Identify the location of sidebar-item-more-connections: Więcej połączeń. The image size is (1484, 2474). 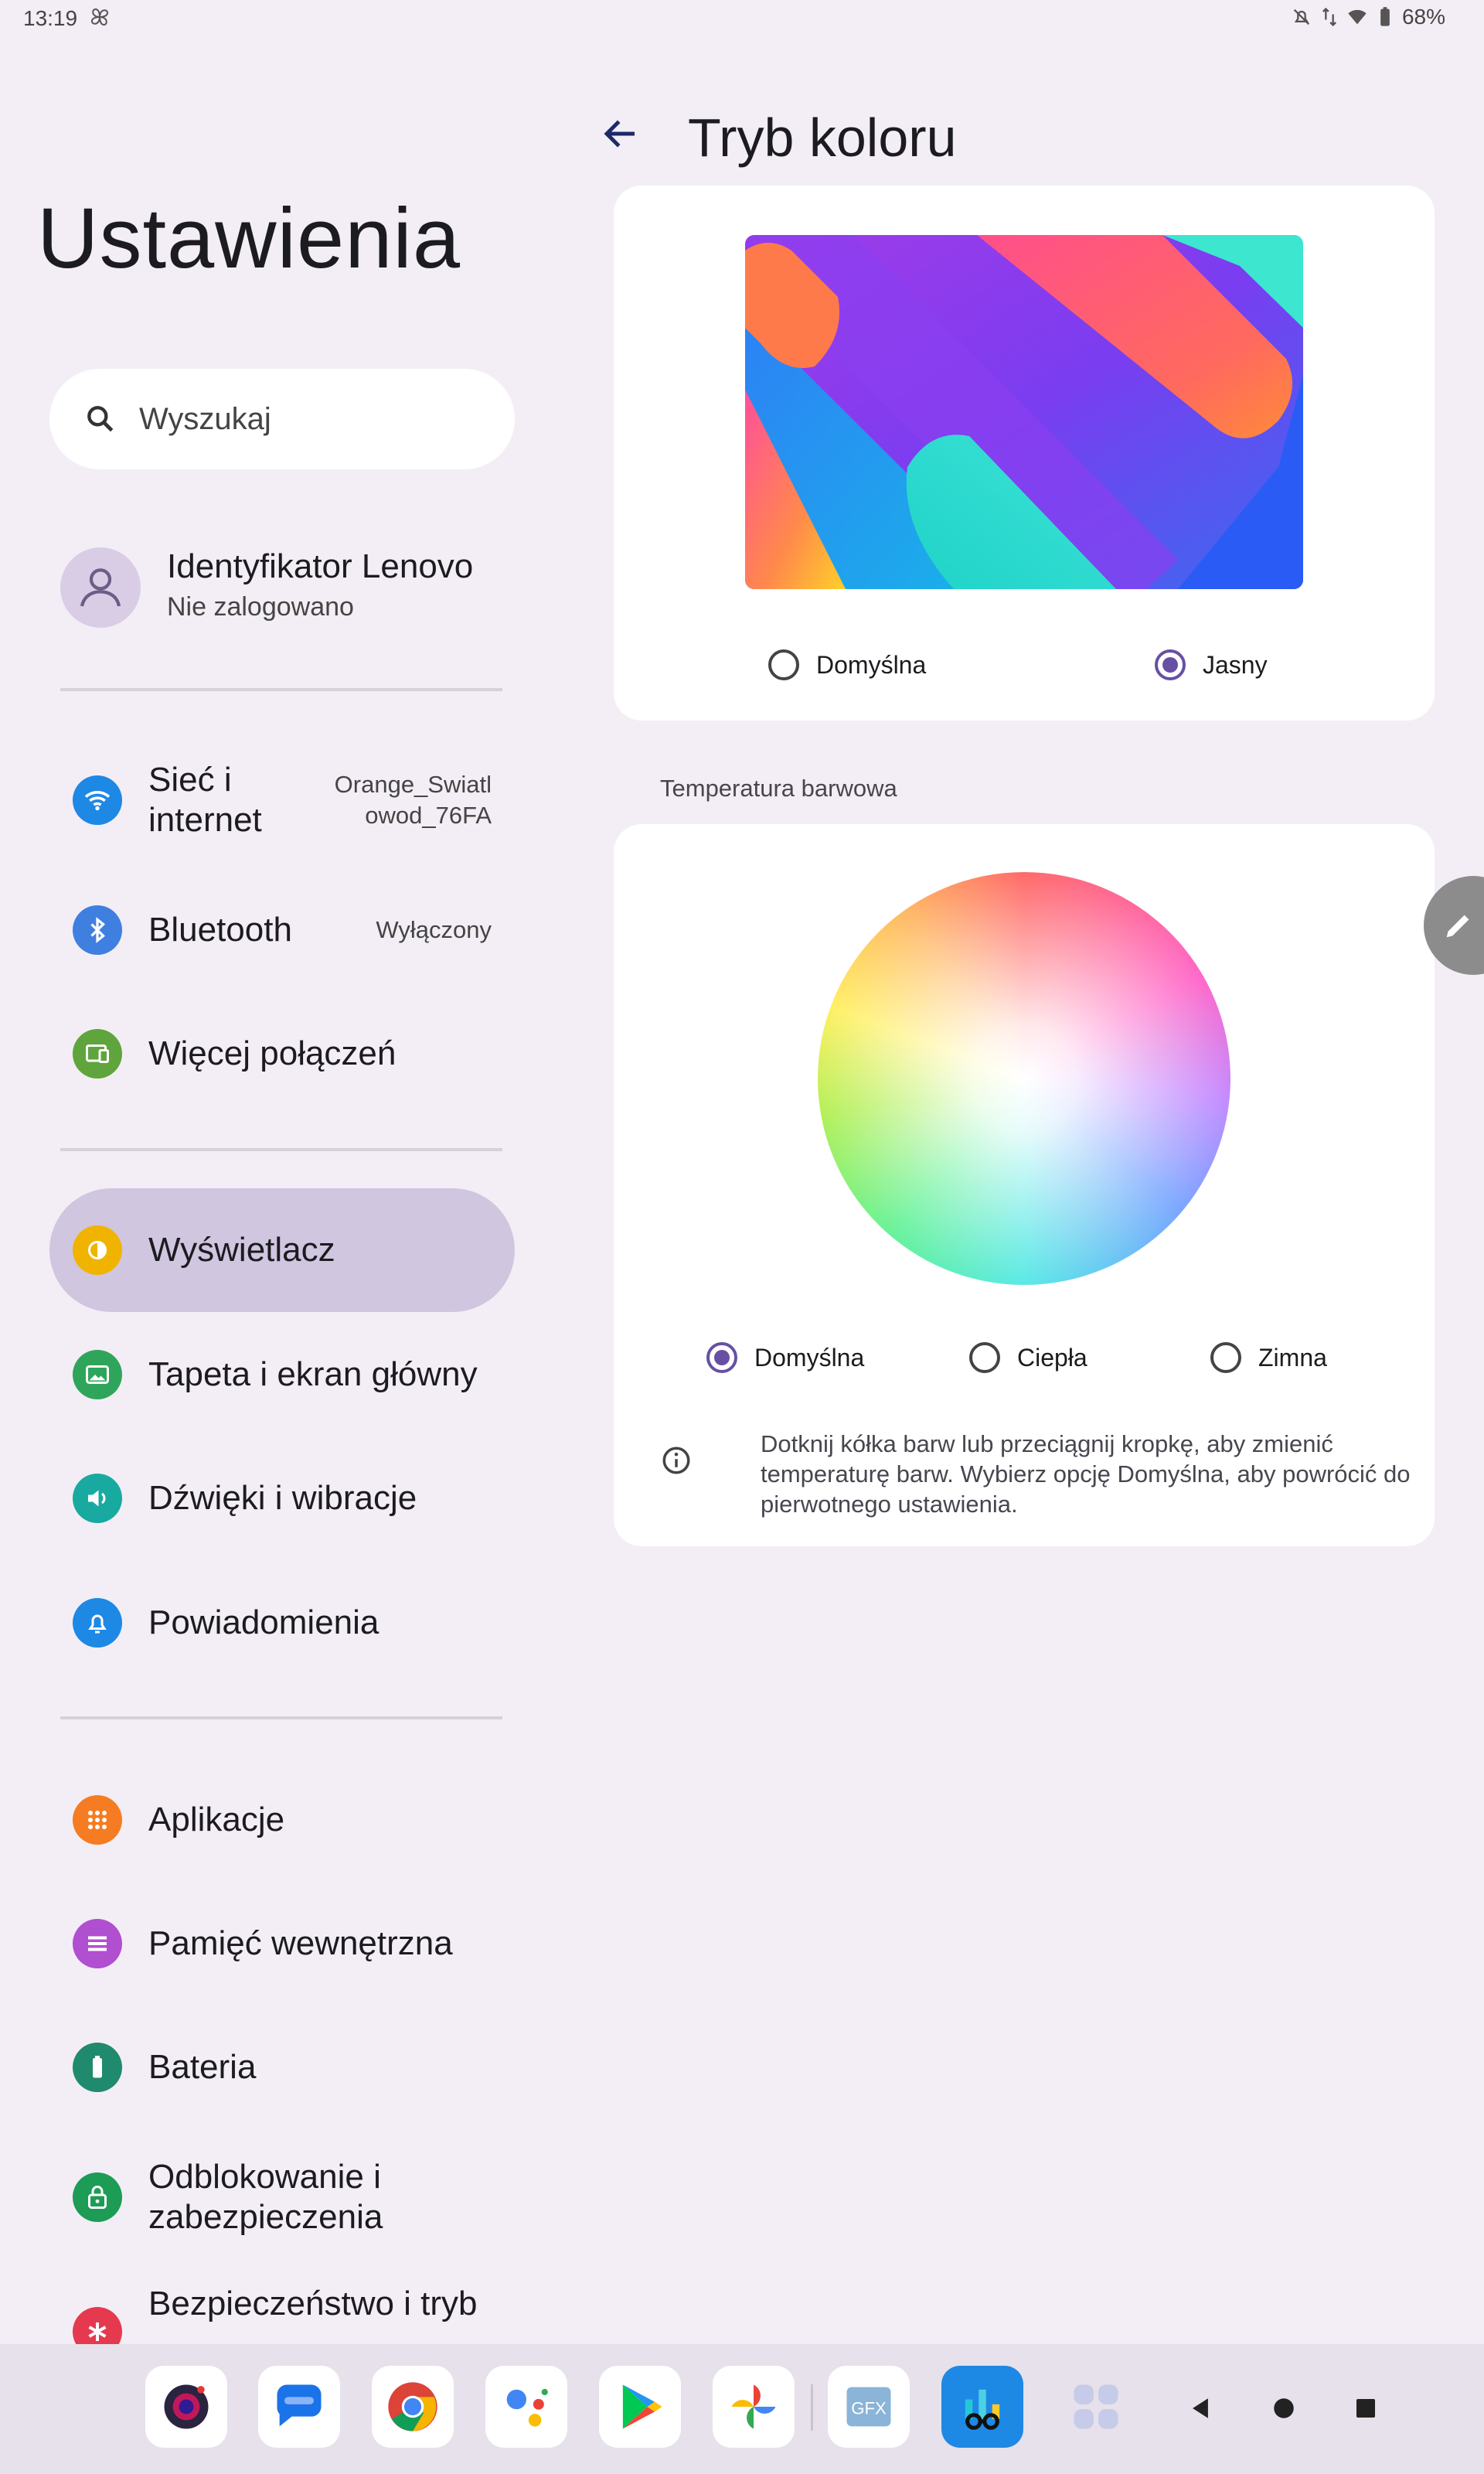
(282, 1054).